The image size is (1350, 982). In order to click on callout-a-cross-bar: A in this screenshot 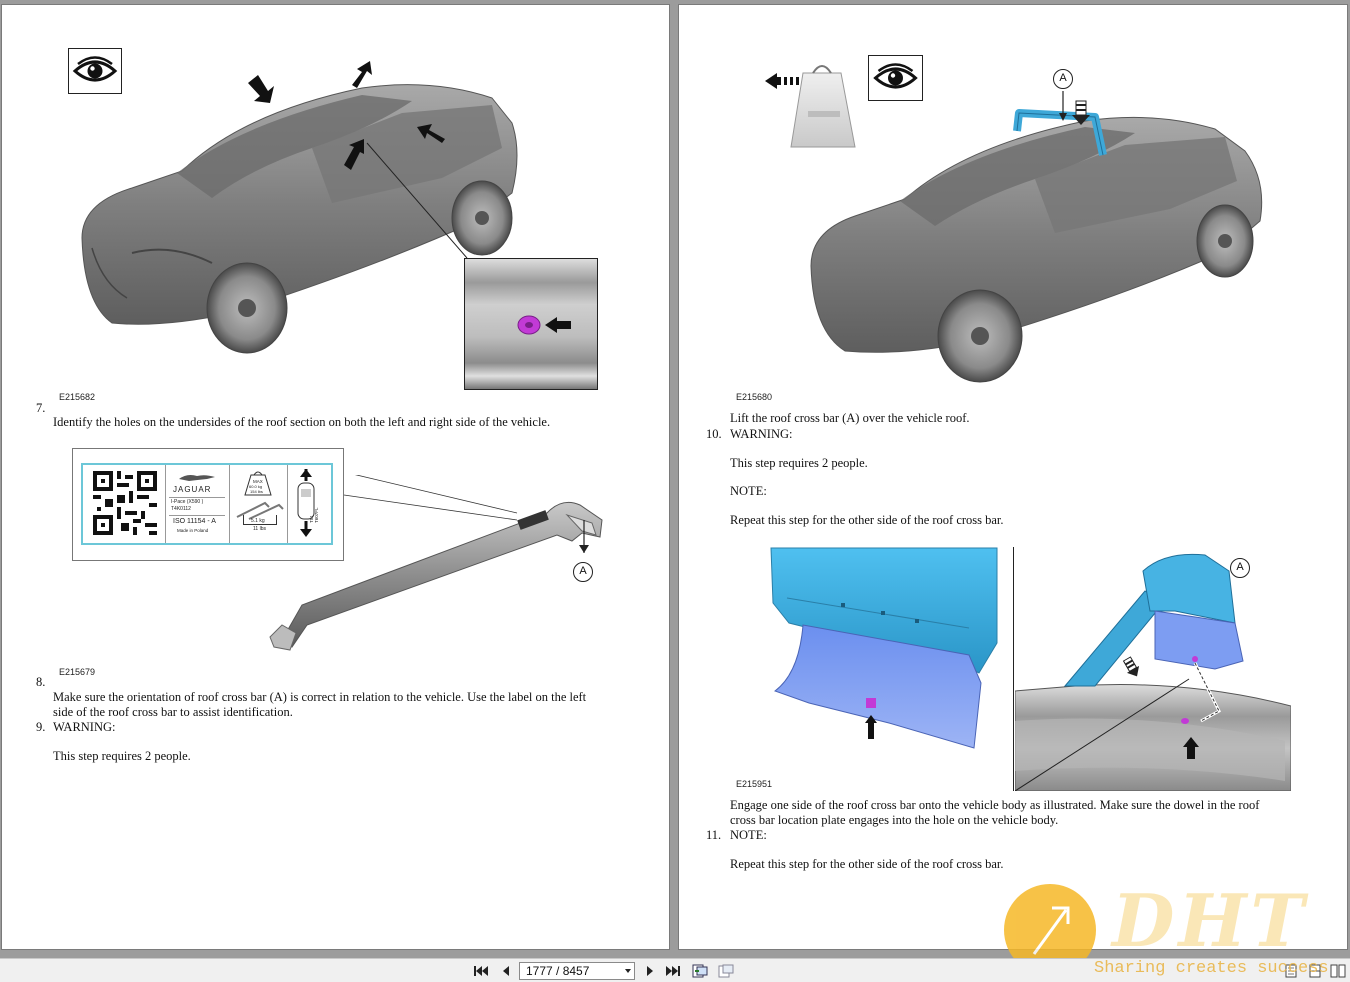, I will do `click(583, 572)`.